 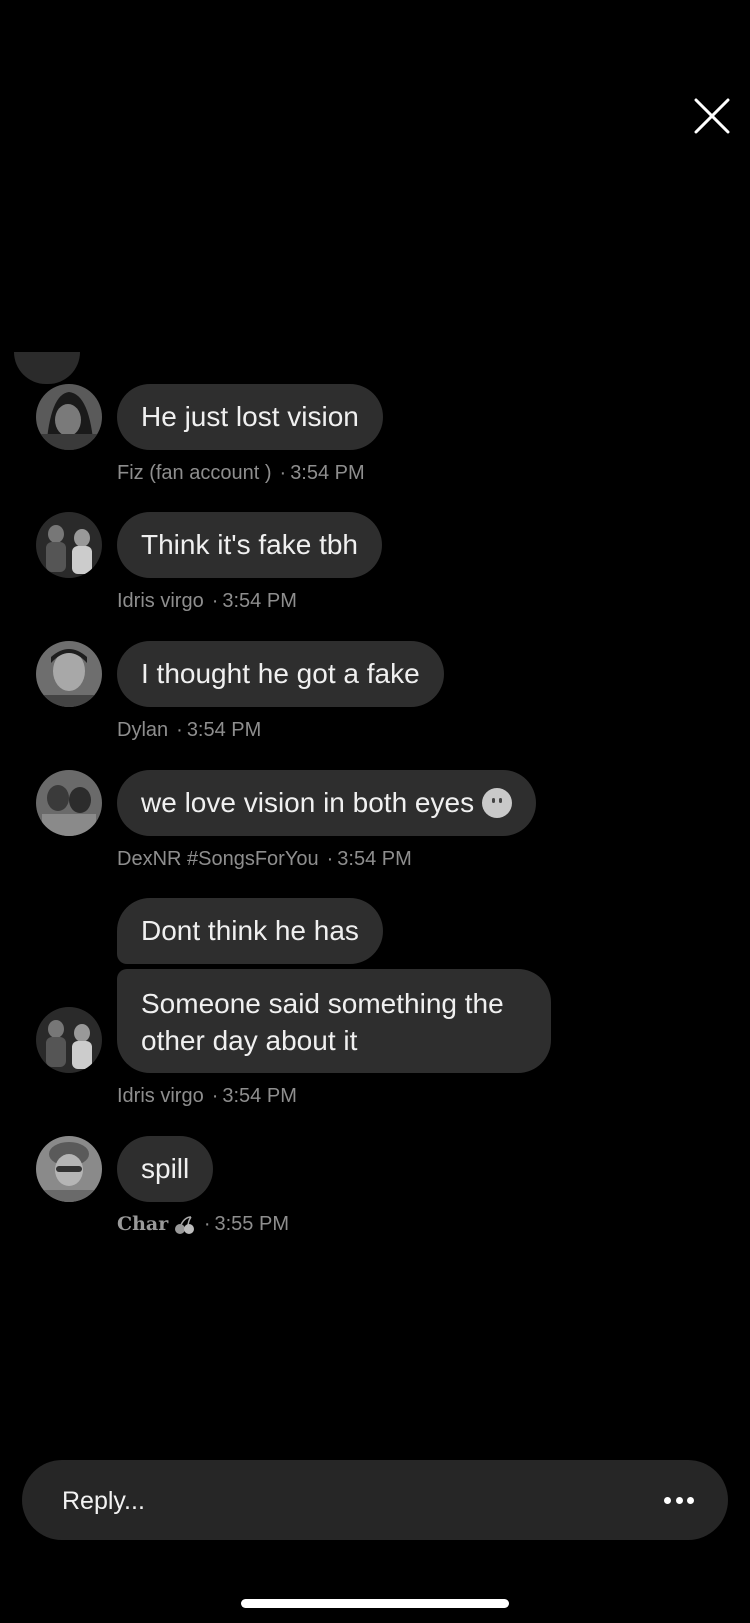 I want to click on message-text: we love vision in both eyes, so click(x=308, y=802).